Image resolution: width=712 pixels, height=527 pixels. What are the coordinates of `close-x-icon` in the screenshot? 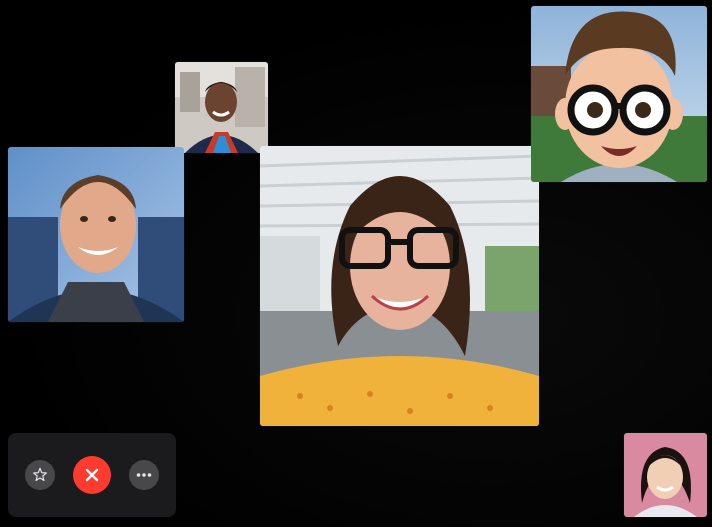 It's located at (92, 475).